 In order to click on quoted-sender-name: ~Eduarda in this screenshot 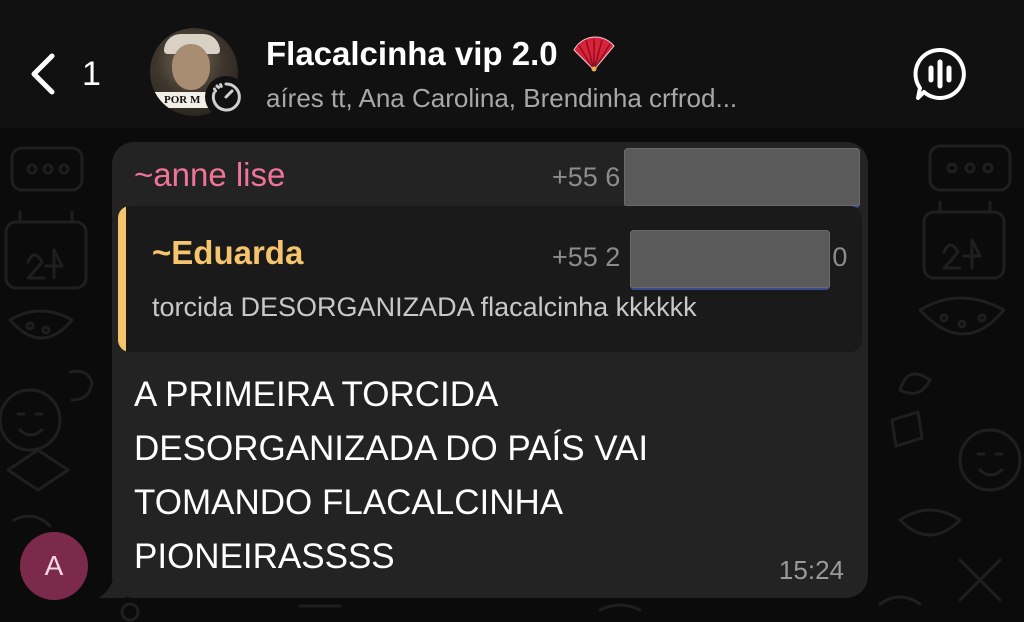, I will do `click(228, 252)`.